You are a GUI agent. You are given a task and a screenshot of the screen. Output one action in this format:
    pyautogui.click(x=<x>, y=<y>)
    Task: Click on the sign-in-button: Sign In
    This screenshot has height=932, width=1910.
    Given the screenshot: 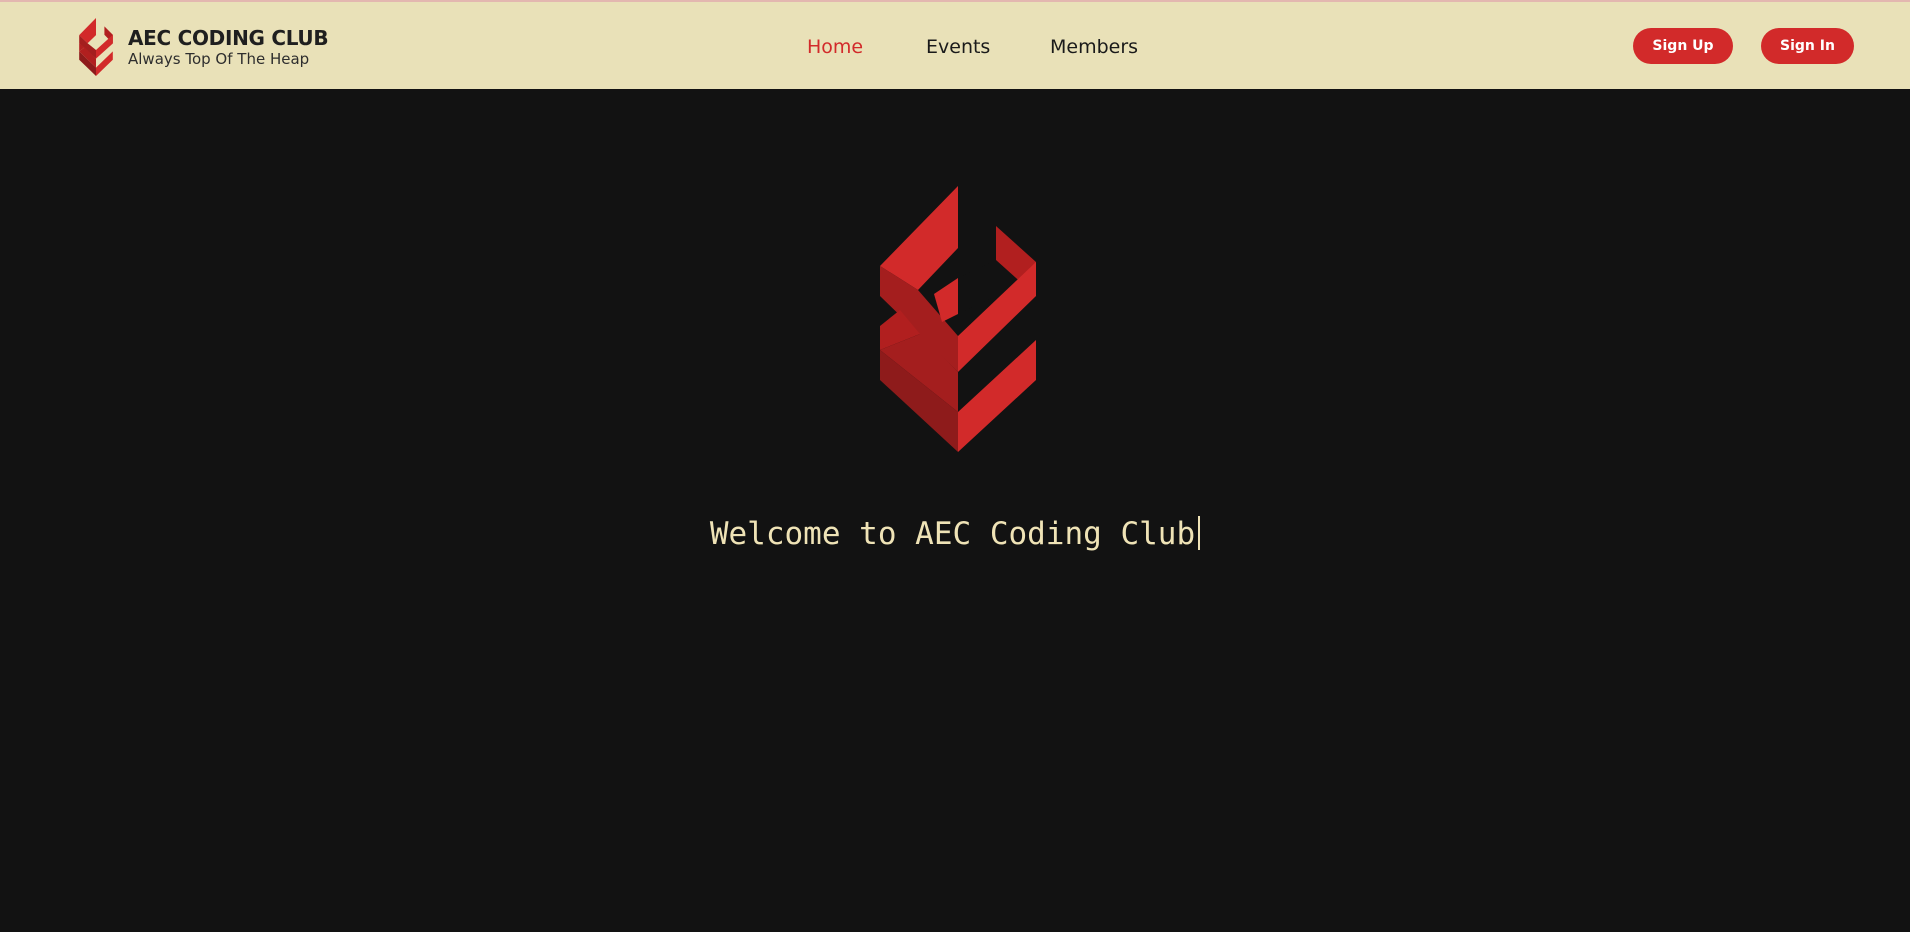 What is the action you would take?
    pyautogui.click(x=1807, y=46)
    